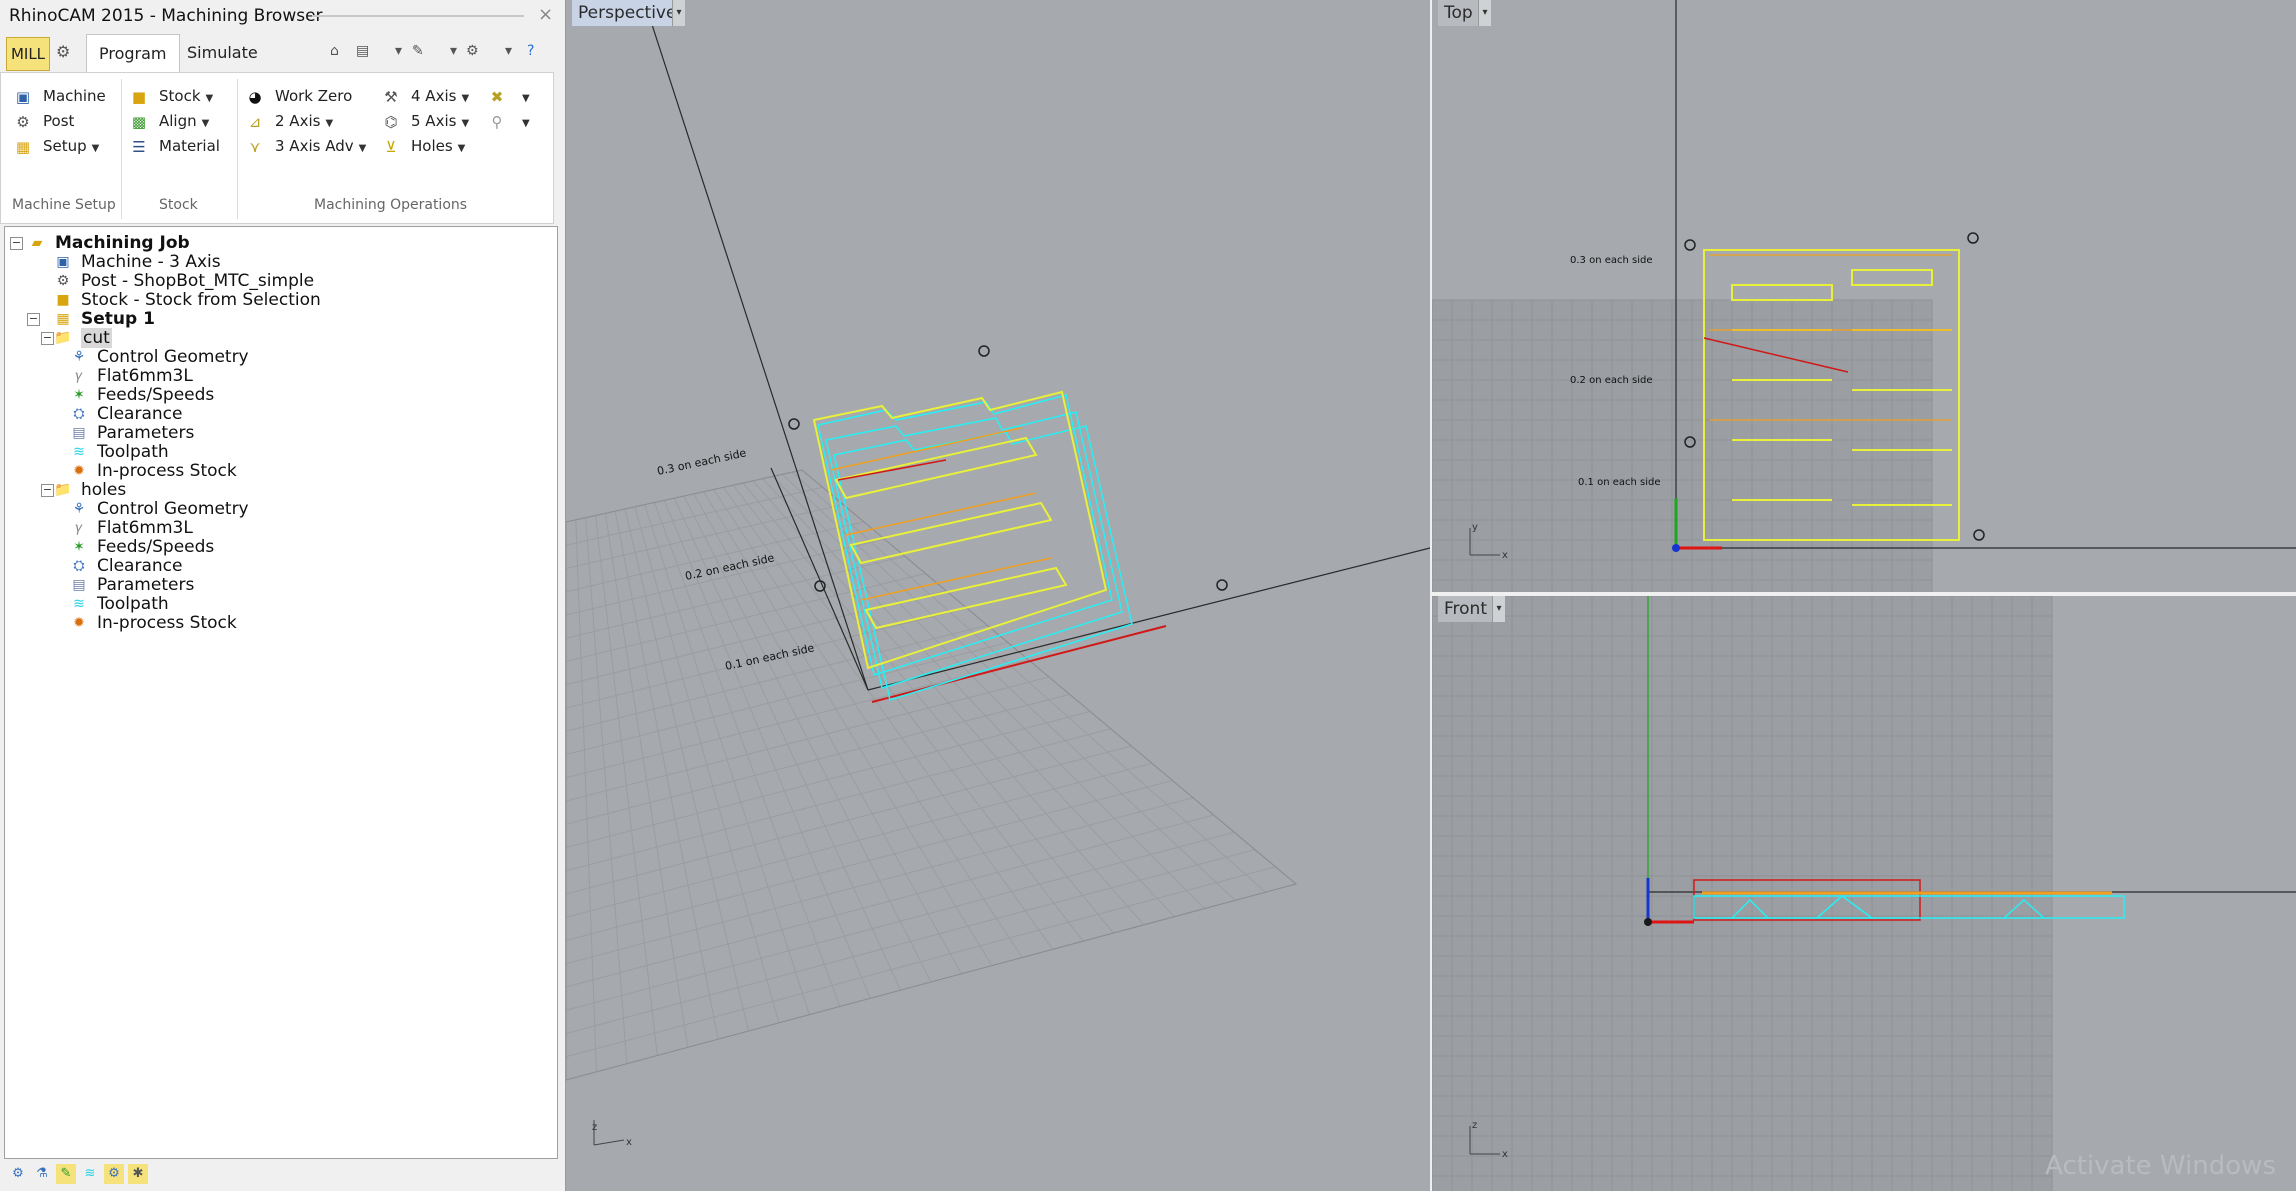 This screenshot has width=2296, height=1191. What do you see at coordinates (1458, 13) in the screenshot?
I see `viewport-label-top: Top` at bounding box center [1458, 13].